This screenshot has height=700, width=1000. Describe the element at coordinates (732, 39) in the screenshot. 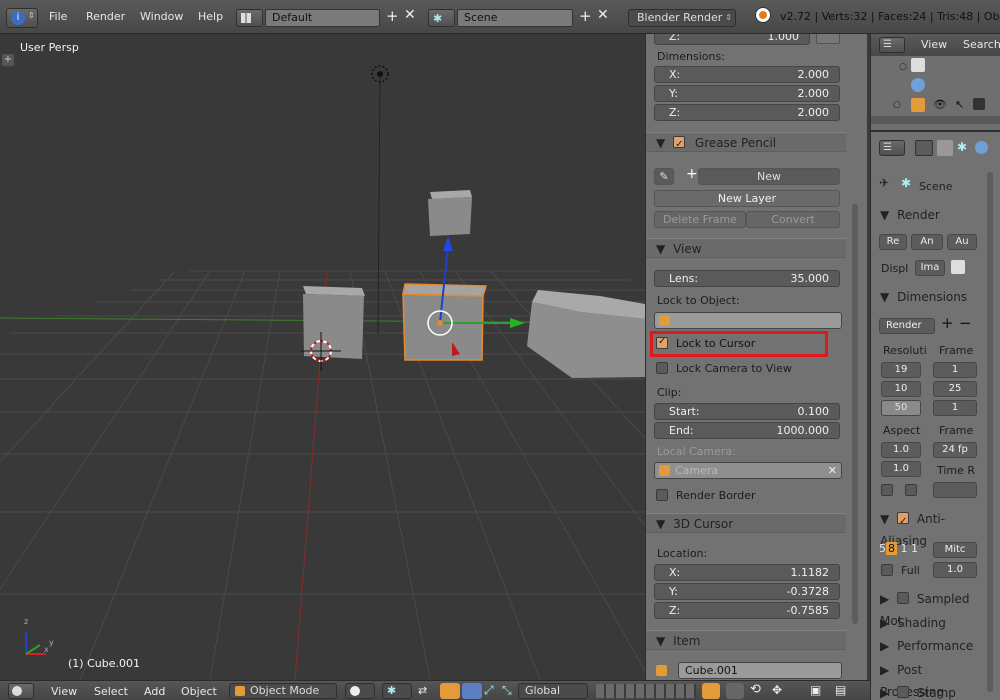

I see `rotation-z-field: Z: 1.000` at that location.